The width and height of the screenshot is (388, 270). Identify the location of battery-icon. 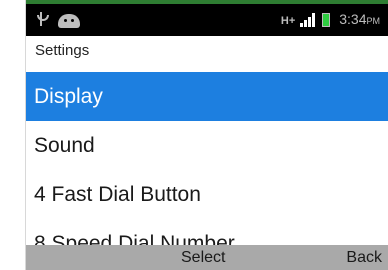
(326, 20).